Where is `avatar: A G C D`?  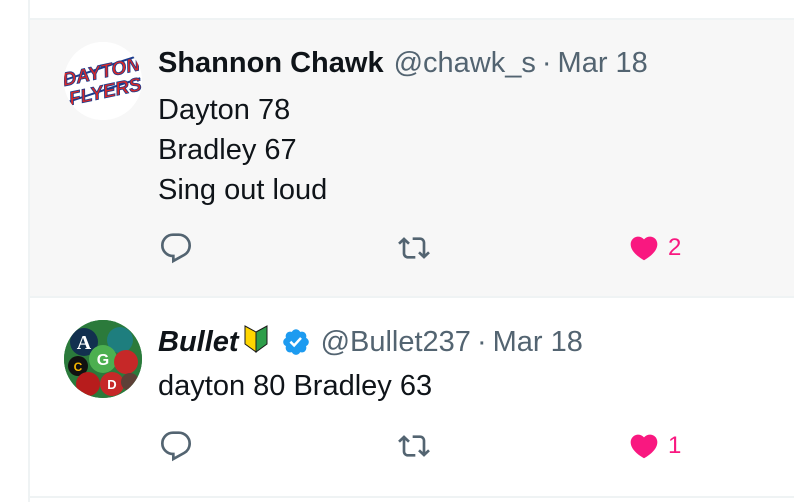
avatar: A G C D is located at coordinates (103, 359).